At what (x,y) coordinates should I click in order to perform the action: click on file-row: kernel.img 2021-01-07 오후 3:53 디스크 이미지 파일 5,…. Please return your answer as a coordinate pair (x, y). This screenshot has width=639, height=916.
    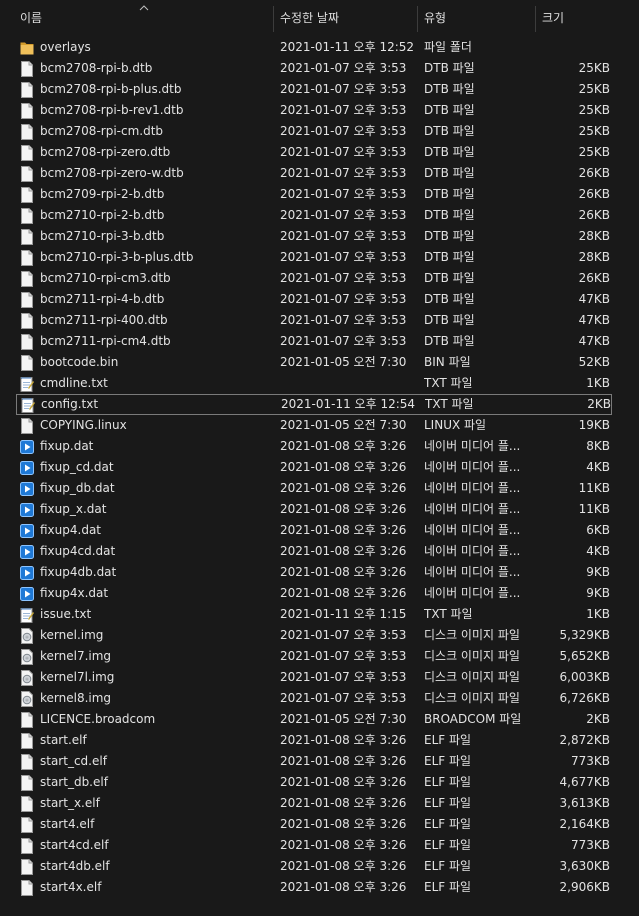
    Looking at the image, I should click on (319, 635).